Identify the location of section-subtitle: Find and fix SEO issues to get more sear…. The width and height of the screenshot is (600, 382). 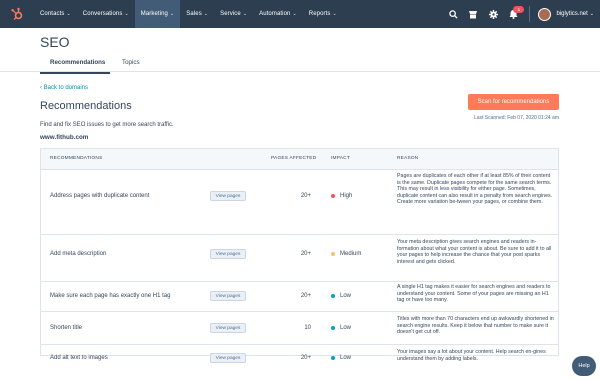
(107, 125).